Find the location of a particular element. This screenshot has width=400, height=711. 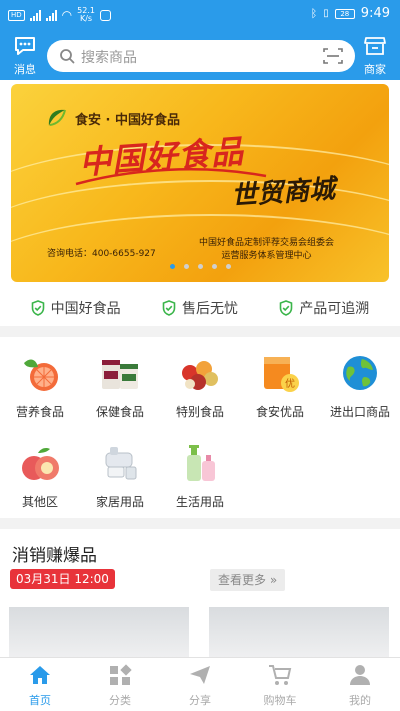

category-home: 家居用品 is located at coordinates (120, 475).